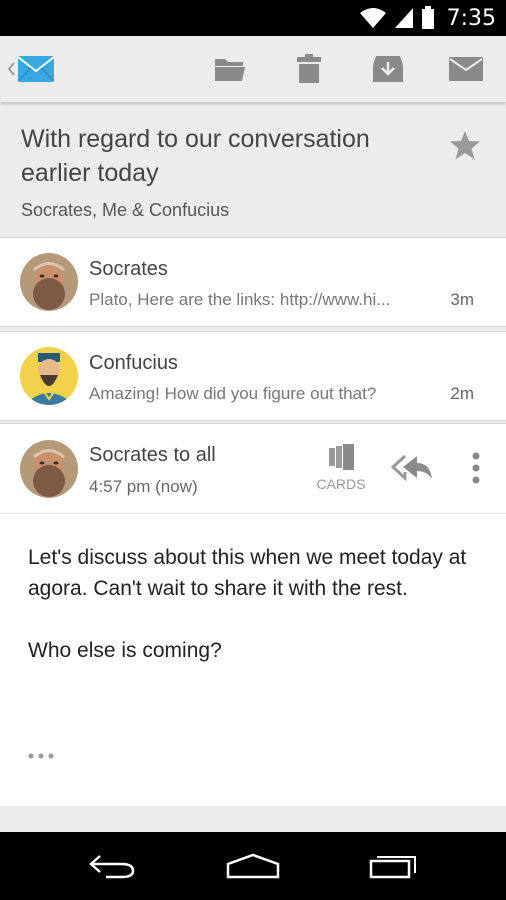 The image size is (506, 900). I want to click on home-button, so click(253, 866).